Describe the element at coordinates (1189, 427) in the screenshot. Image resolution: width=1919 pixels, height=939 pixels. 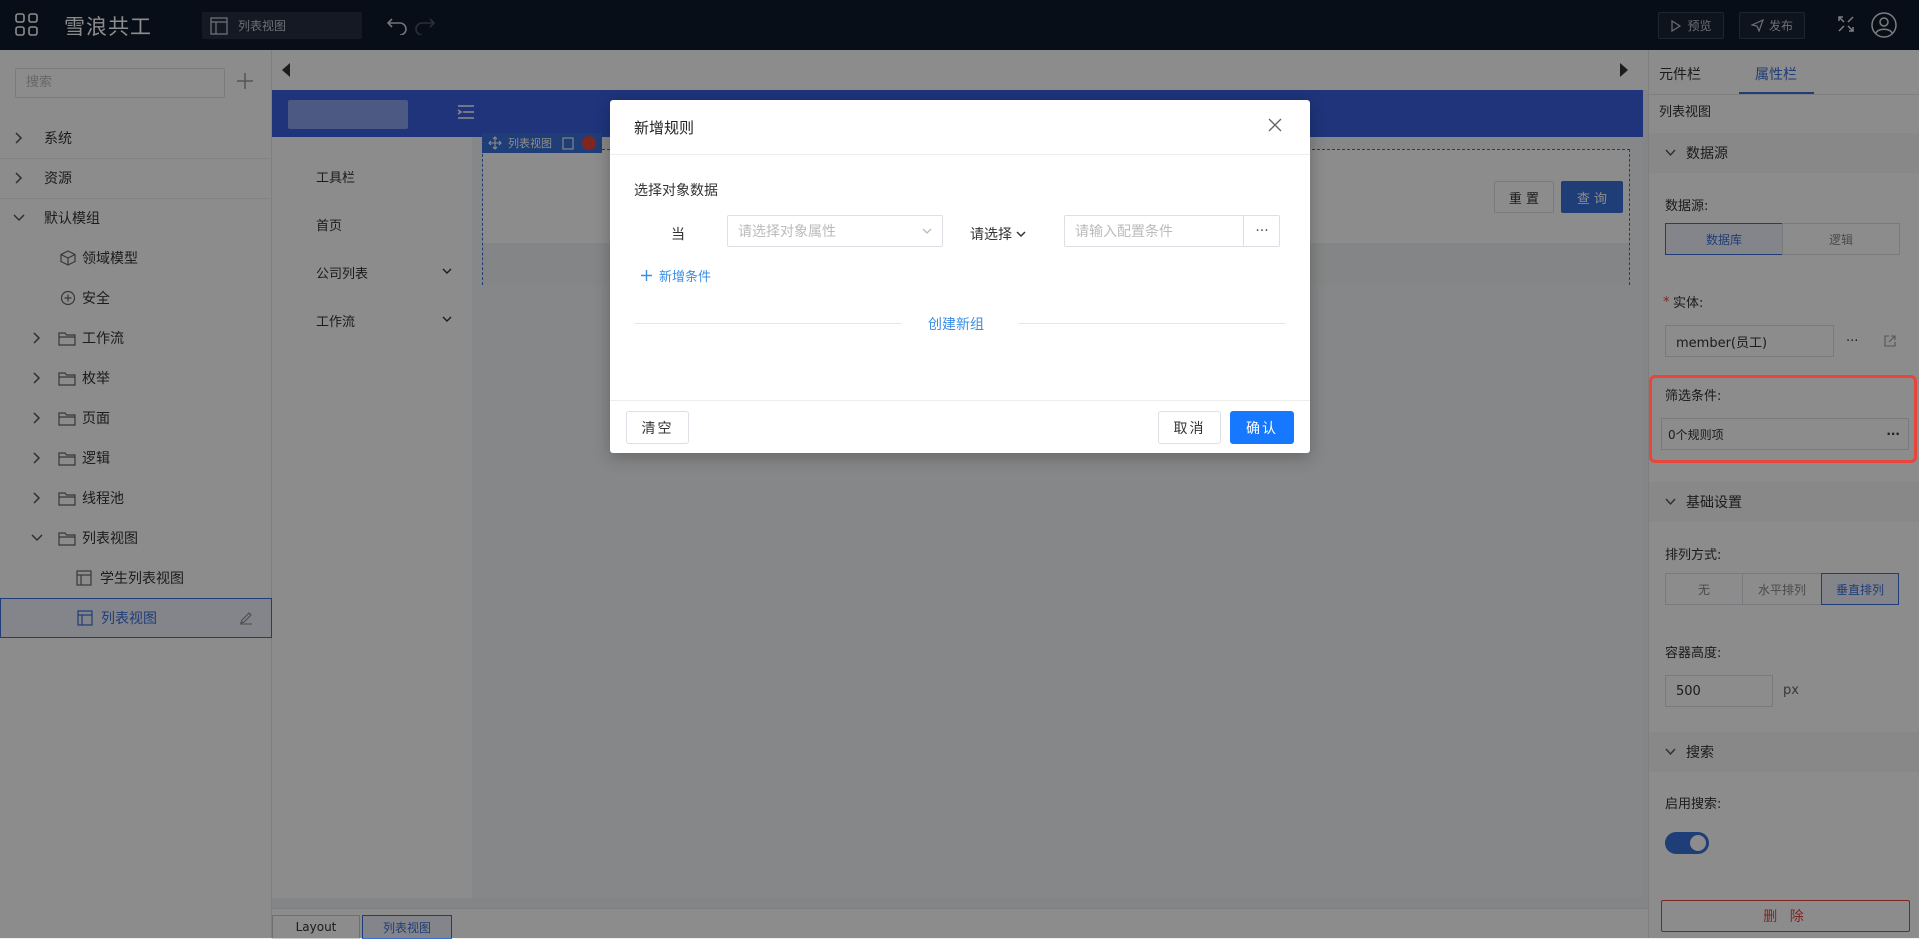
I see `cancel-button: 取消` at that location.